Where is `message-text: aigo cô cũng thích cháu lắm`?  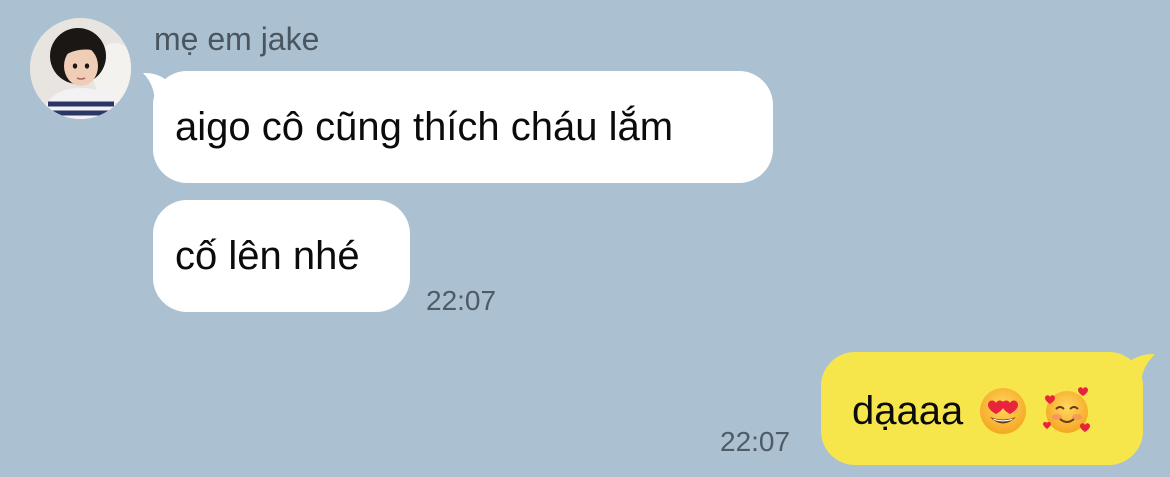
message-text: aigo cô cũng thích cháu lắm is located at coordinates (424, 127).